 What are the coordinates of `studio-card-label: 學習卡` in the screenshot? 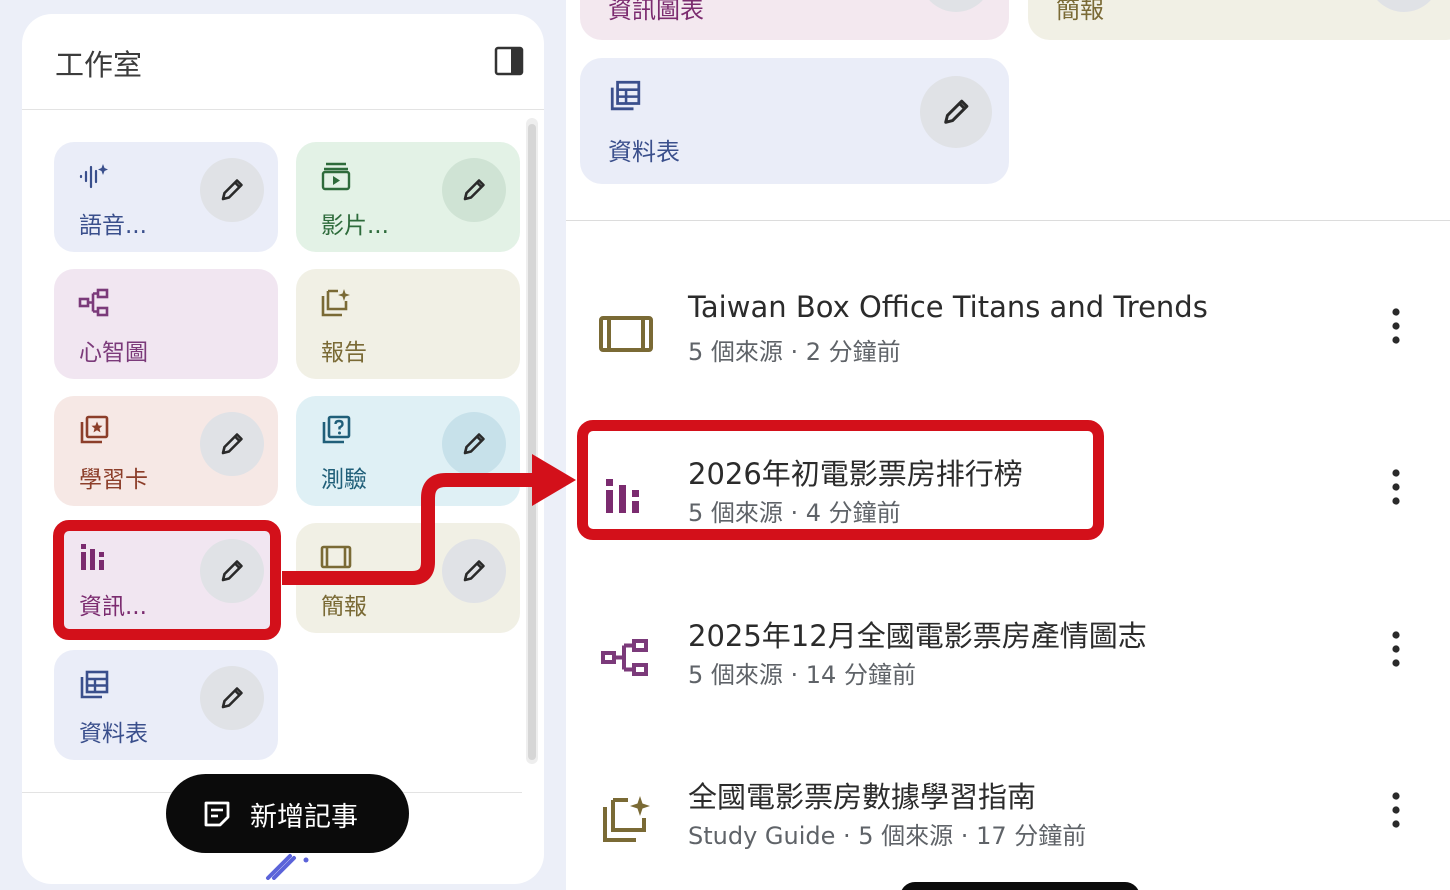 It's located at (113, 480).